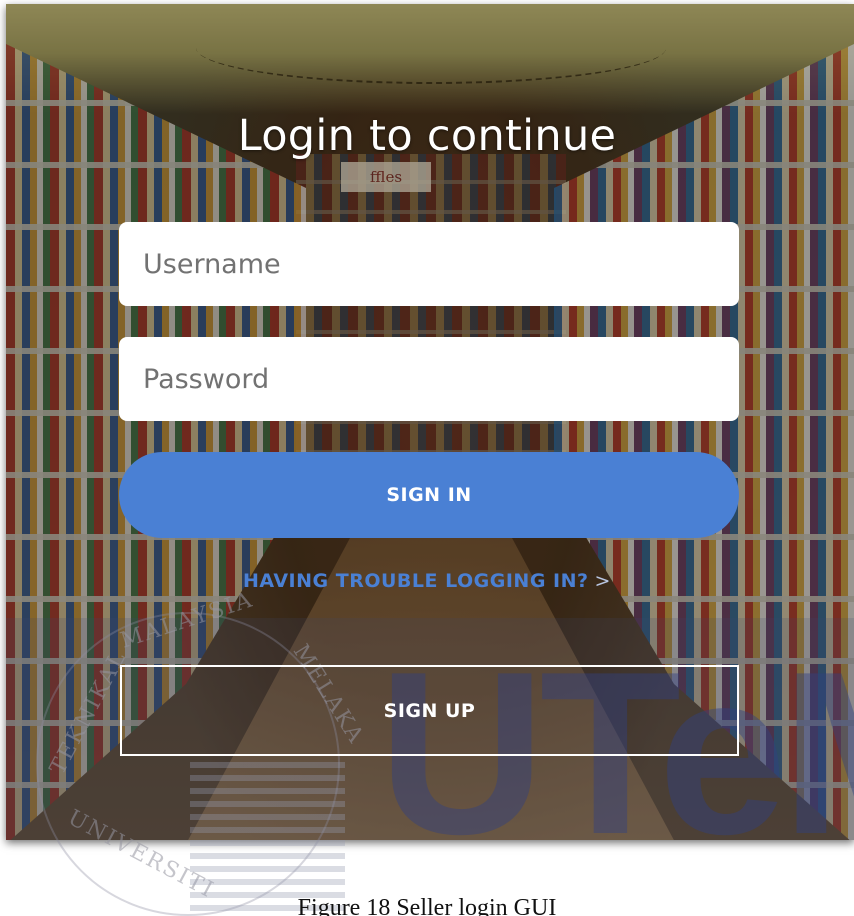 The height and width of the screenshot is (916, 854). What do you see at coordinates (427, 136) in the screenshot?
I see `page-title: Login to continue` at bounding box center [427, 136].